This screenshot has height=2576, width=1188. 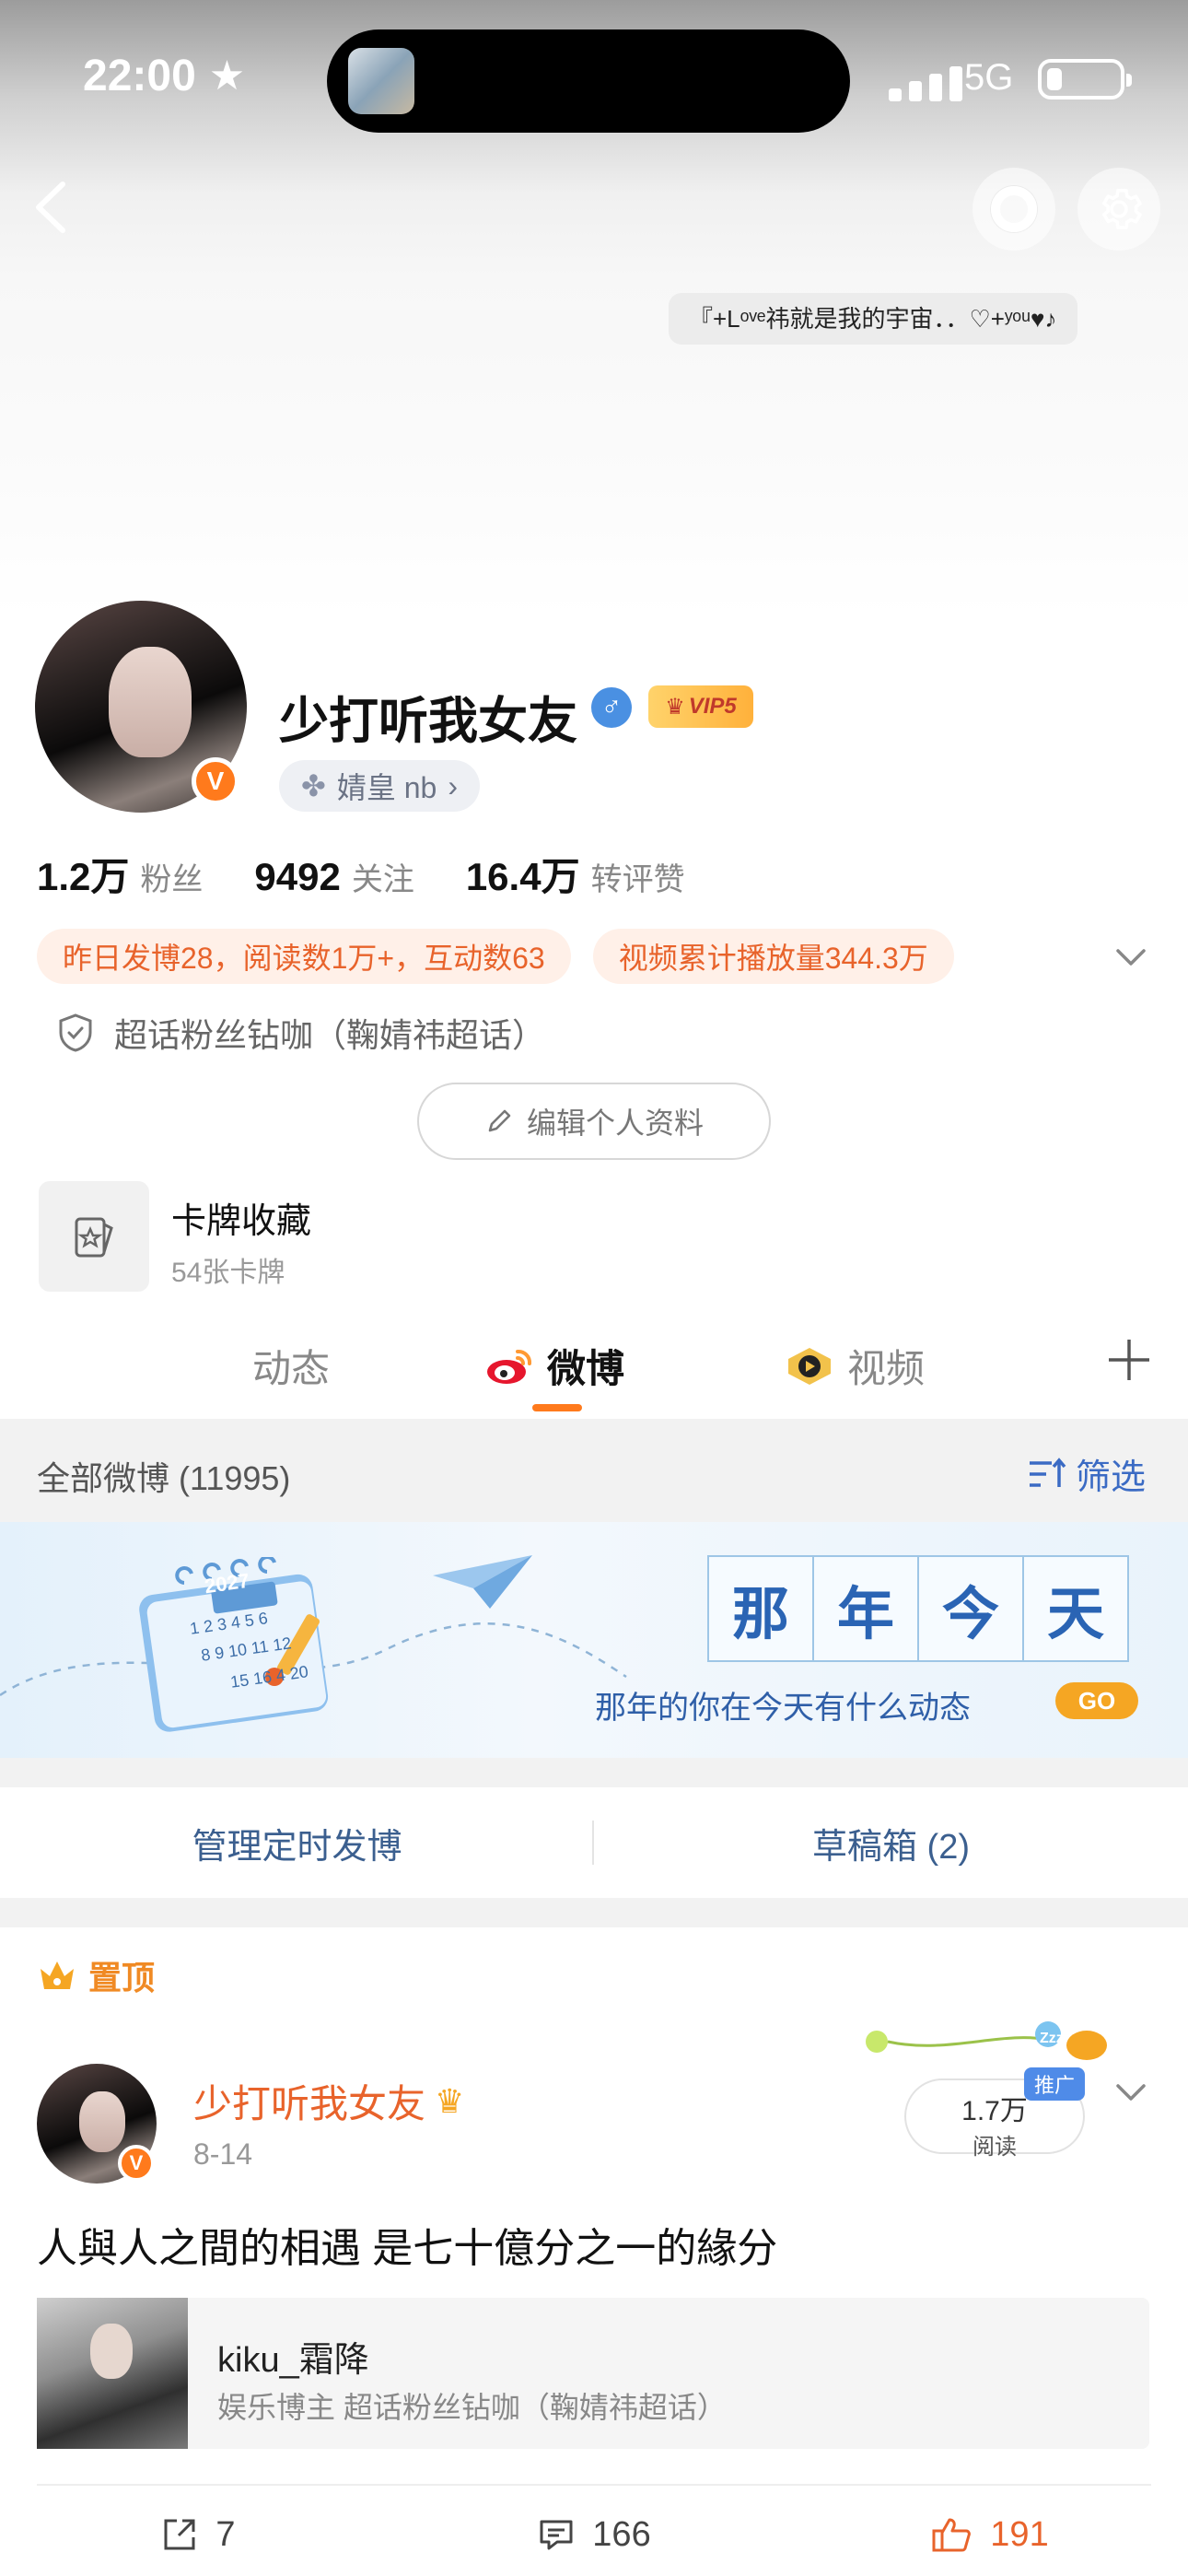 What do you see at coordinates (809, 1366) in the screenshot?
I see `video-play-icon` at bounding box center [809, 1366].